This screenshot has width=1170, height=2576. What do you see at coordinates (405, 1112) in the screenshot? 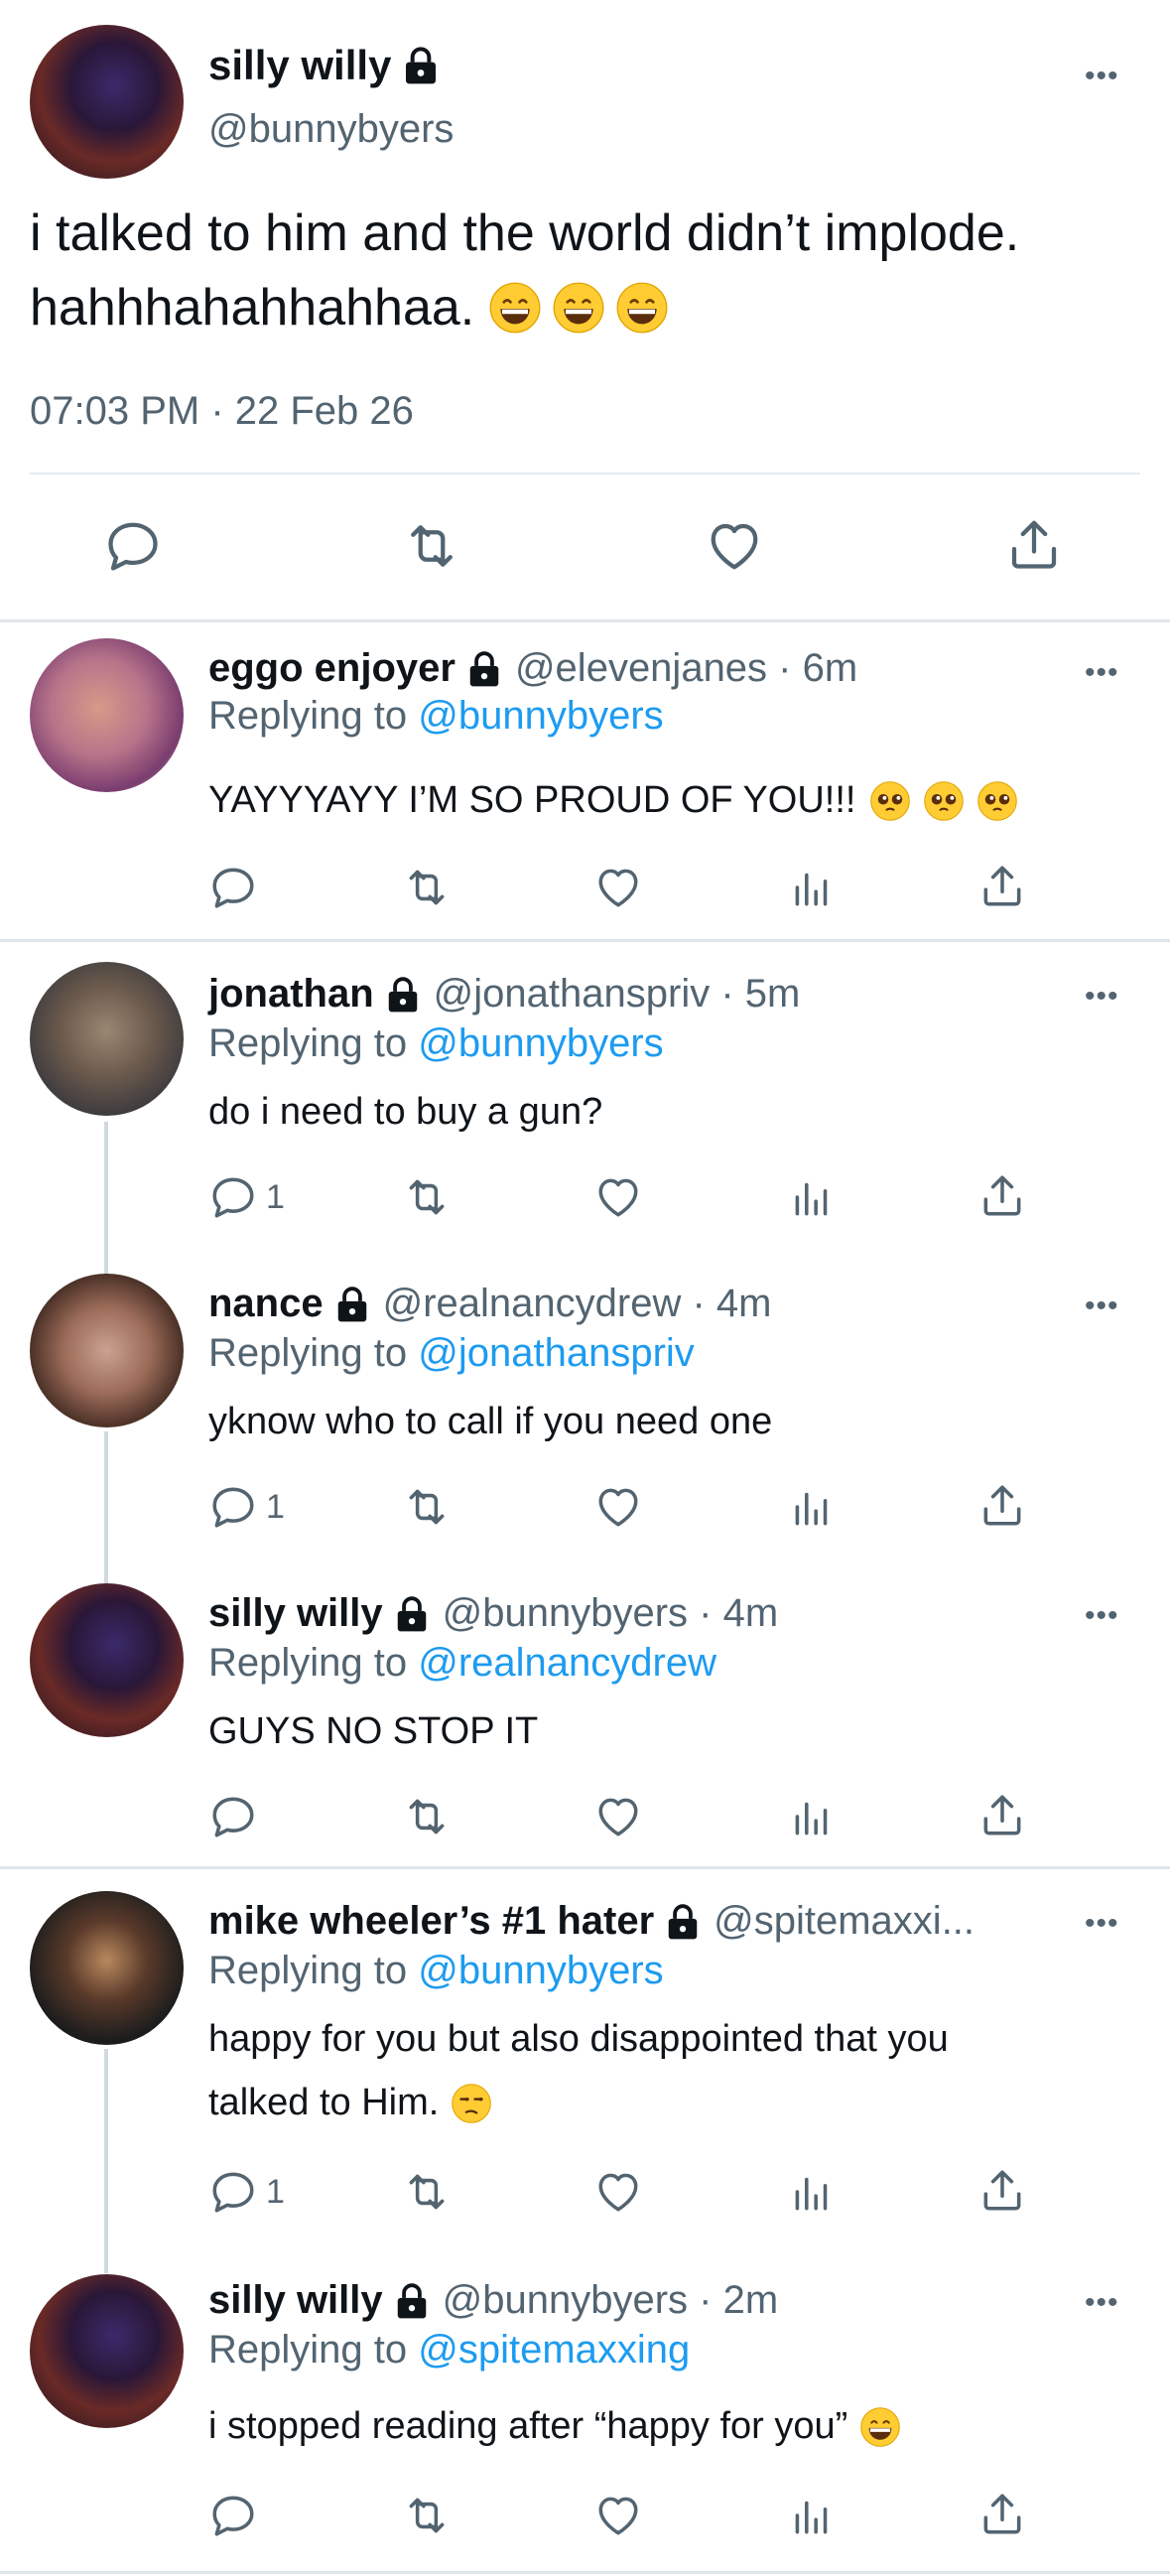
I see `reply-text: do i need to buy a gun?` at bounding box center [405, 1112].